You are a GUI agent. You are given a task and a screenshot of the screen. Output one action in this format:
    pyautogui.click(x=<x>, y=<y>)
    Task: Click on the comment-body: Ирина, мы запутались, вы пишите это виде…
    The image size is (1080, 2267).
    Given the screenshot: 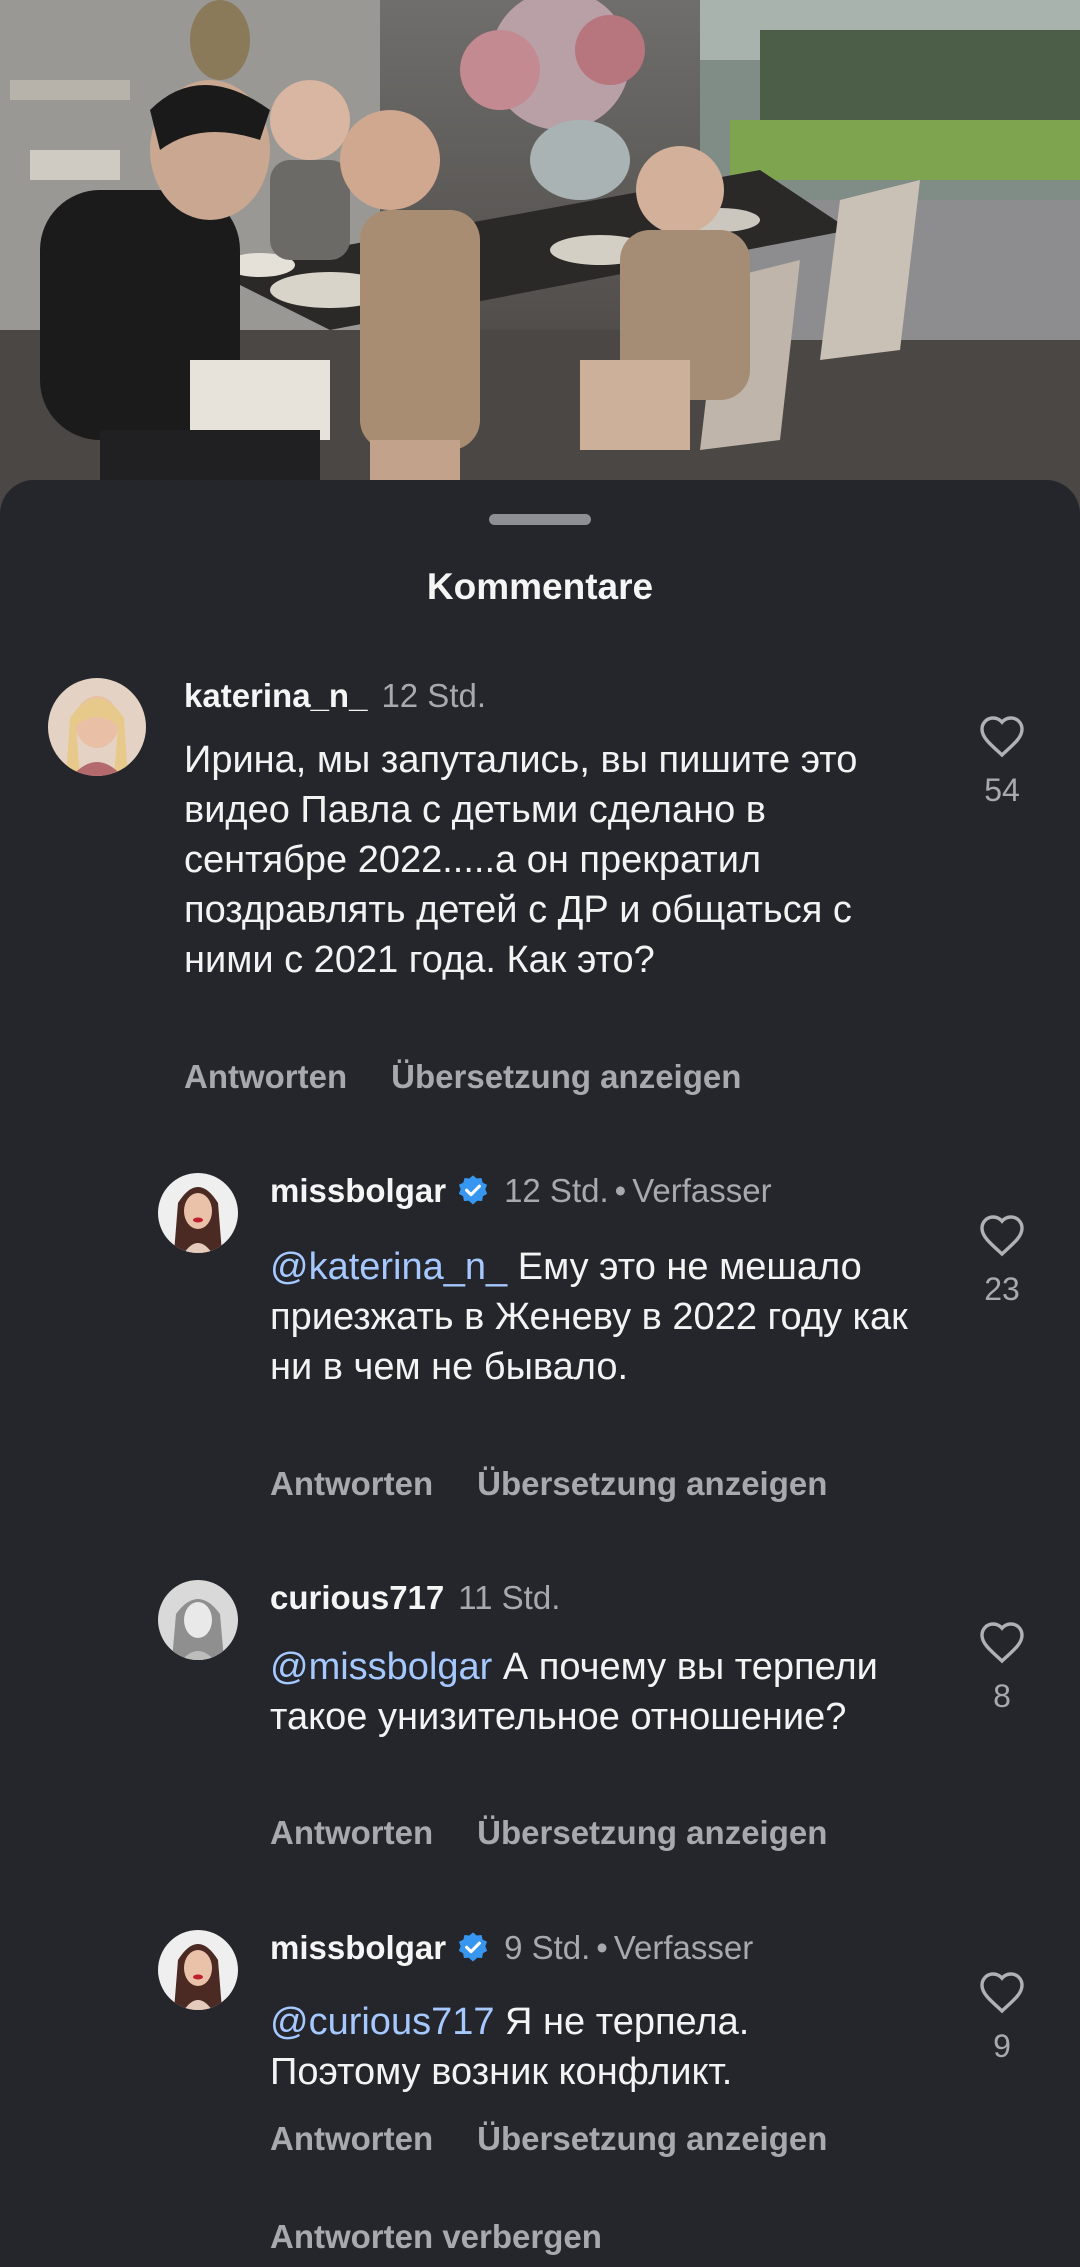 What is the action you would take?
    pyautogui.click(x=521, y=860)
    